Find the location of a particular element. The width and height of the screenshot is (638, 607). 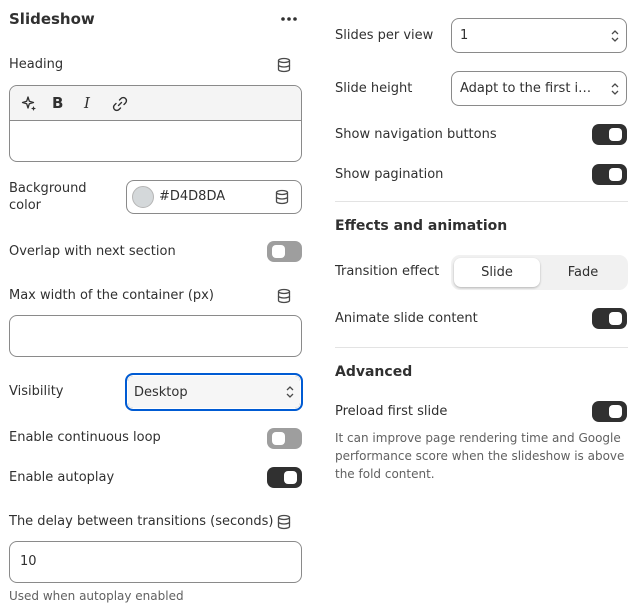

link-icon is located at coordinates (120, 104).